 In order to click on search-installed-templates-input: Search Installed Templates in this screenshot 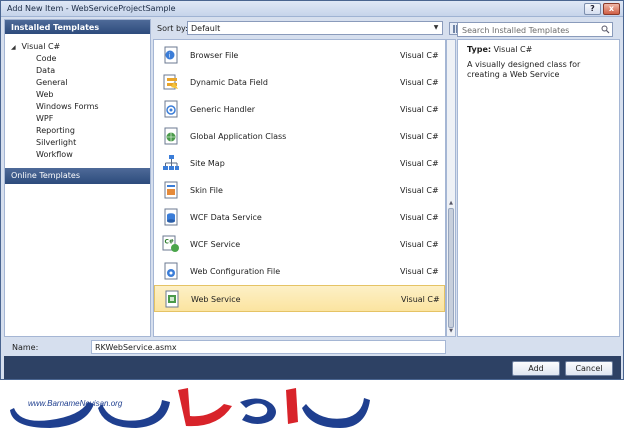, I will do `click(535, 29)`.